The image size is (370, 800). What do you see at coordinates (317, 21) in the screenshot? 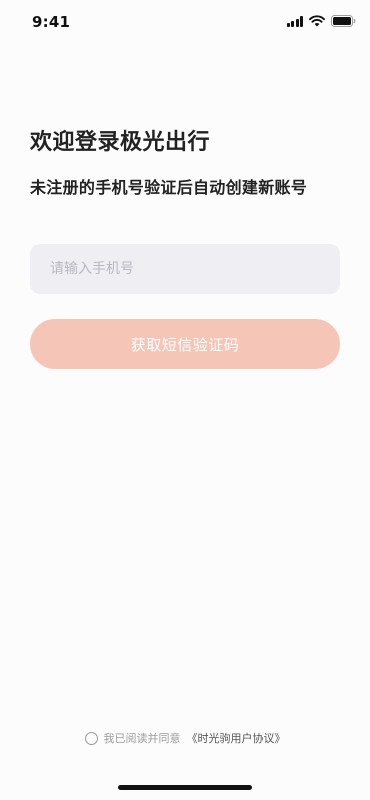
I see `wifi-icon` at bounding box center [317, 21].